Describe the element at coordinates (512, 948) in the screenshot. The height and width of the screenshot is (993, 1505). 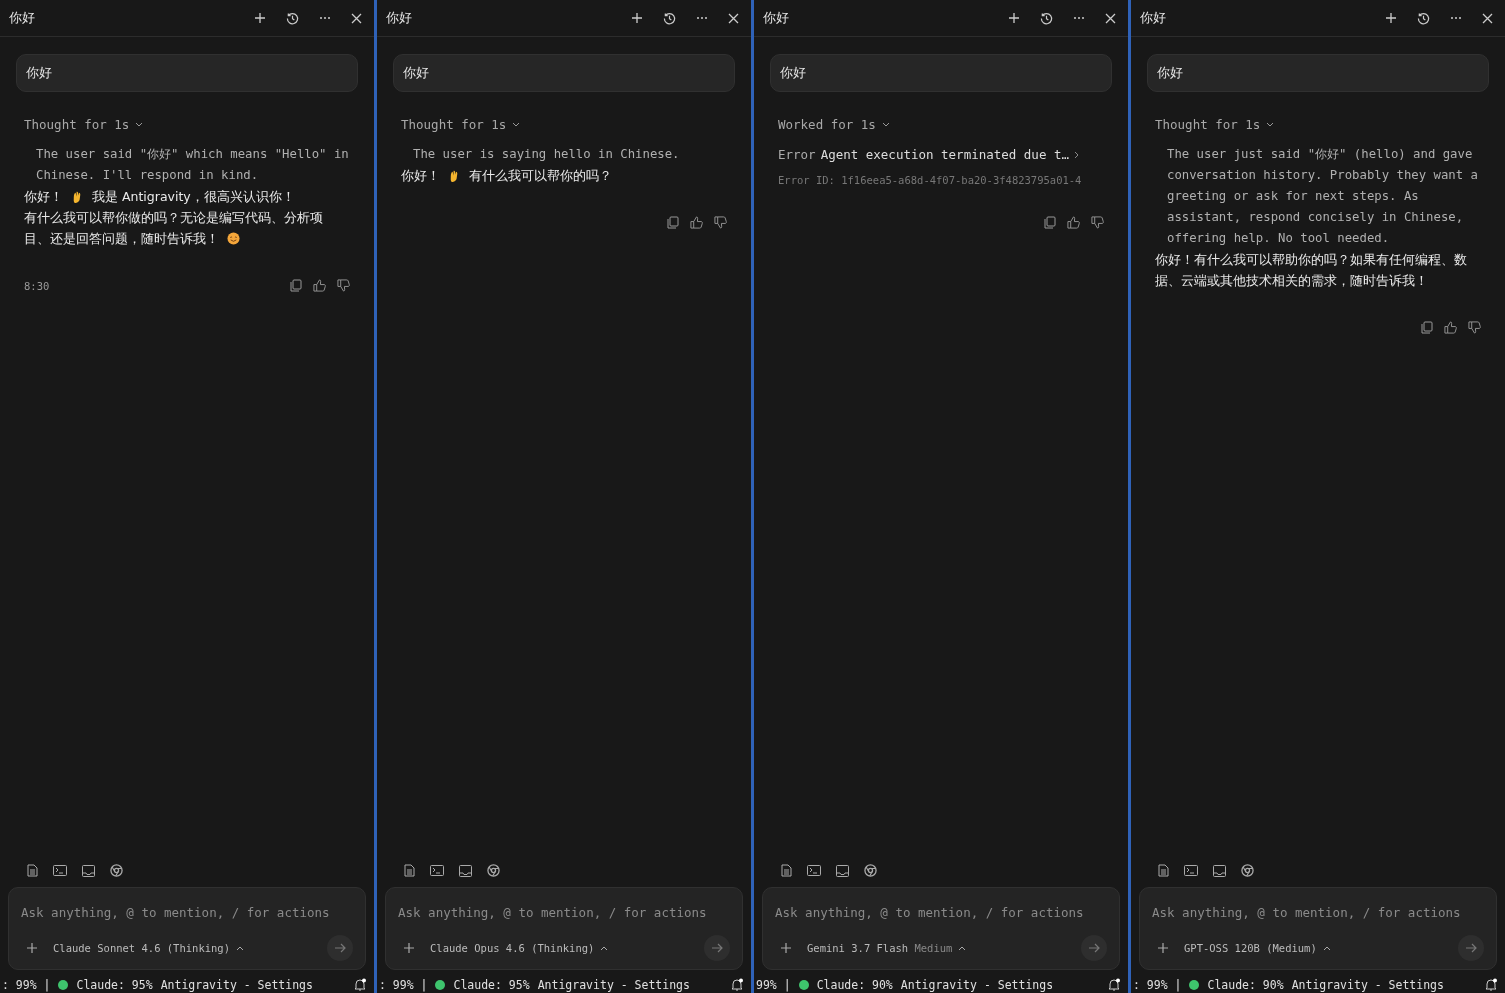
I see `model-selector: Claude Opus 4.6 (Thinking)` at that location.